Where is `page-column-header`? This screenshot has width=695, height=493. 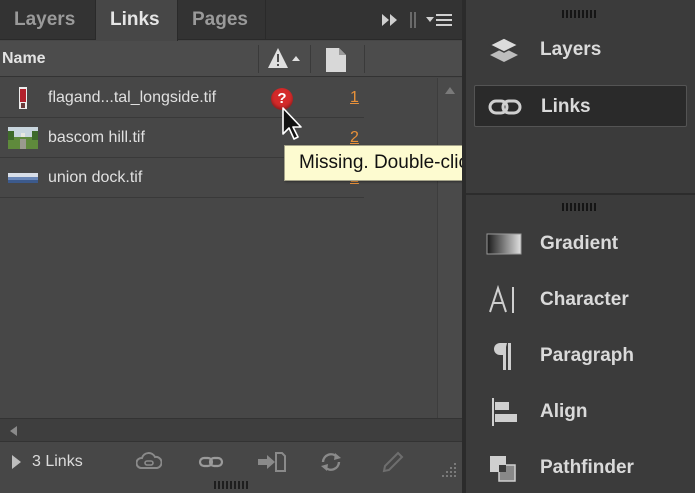
page-column-header is located at coordinates (336, 60).